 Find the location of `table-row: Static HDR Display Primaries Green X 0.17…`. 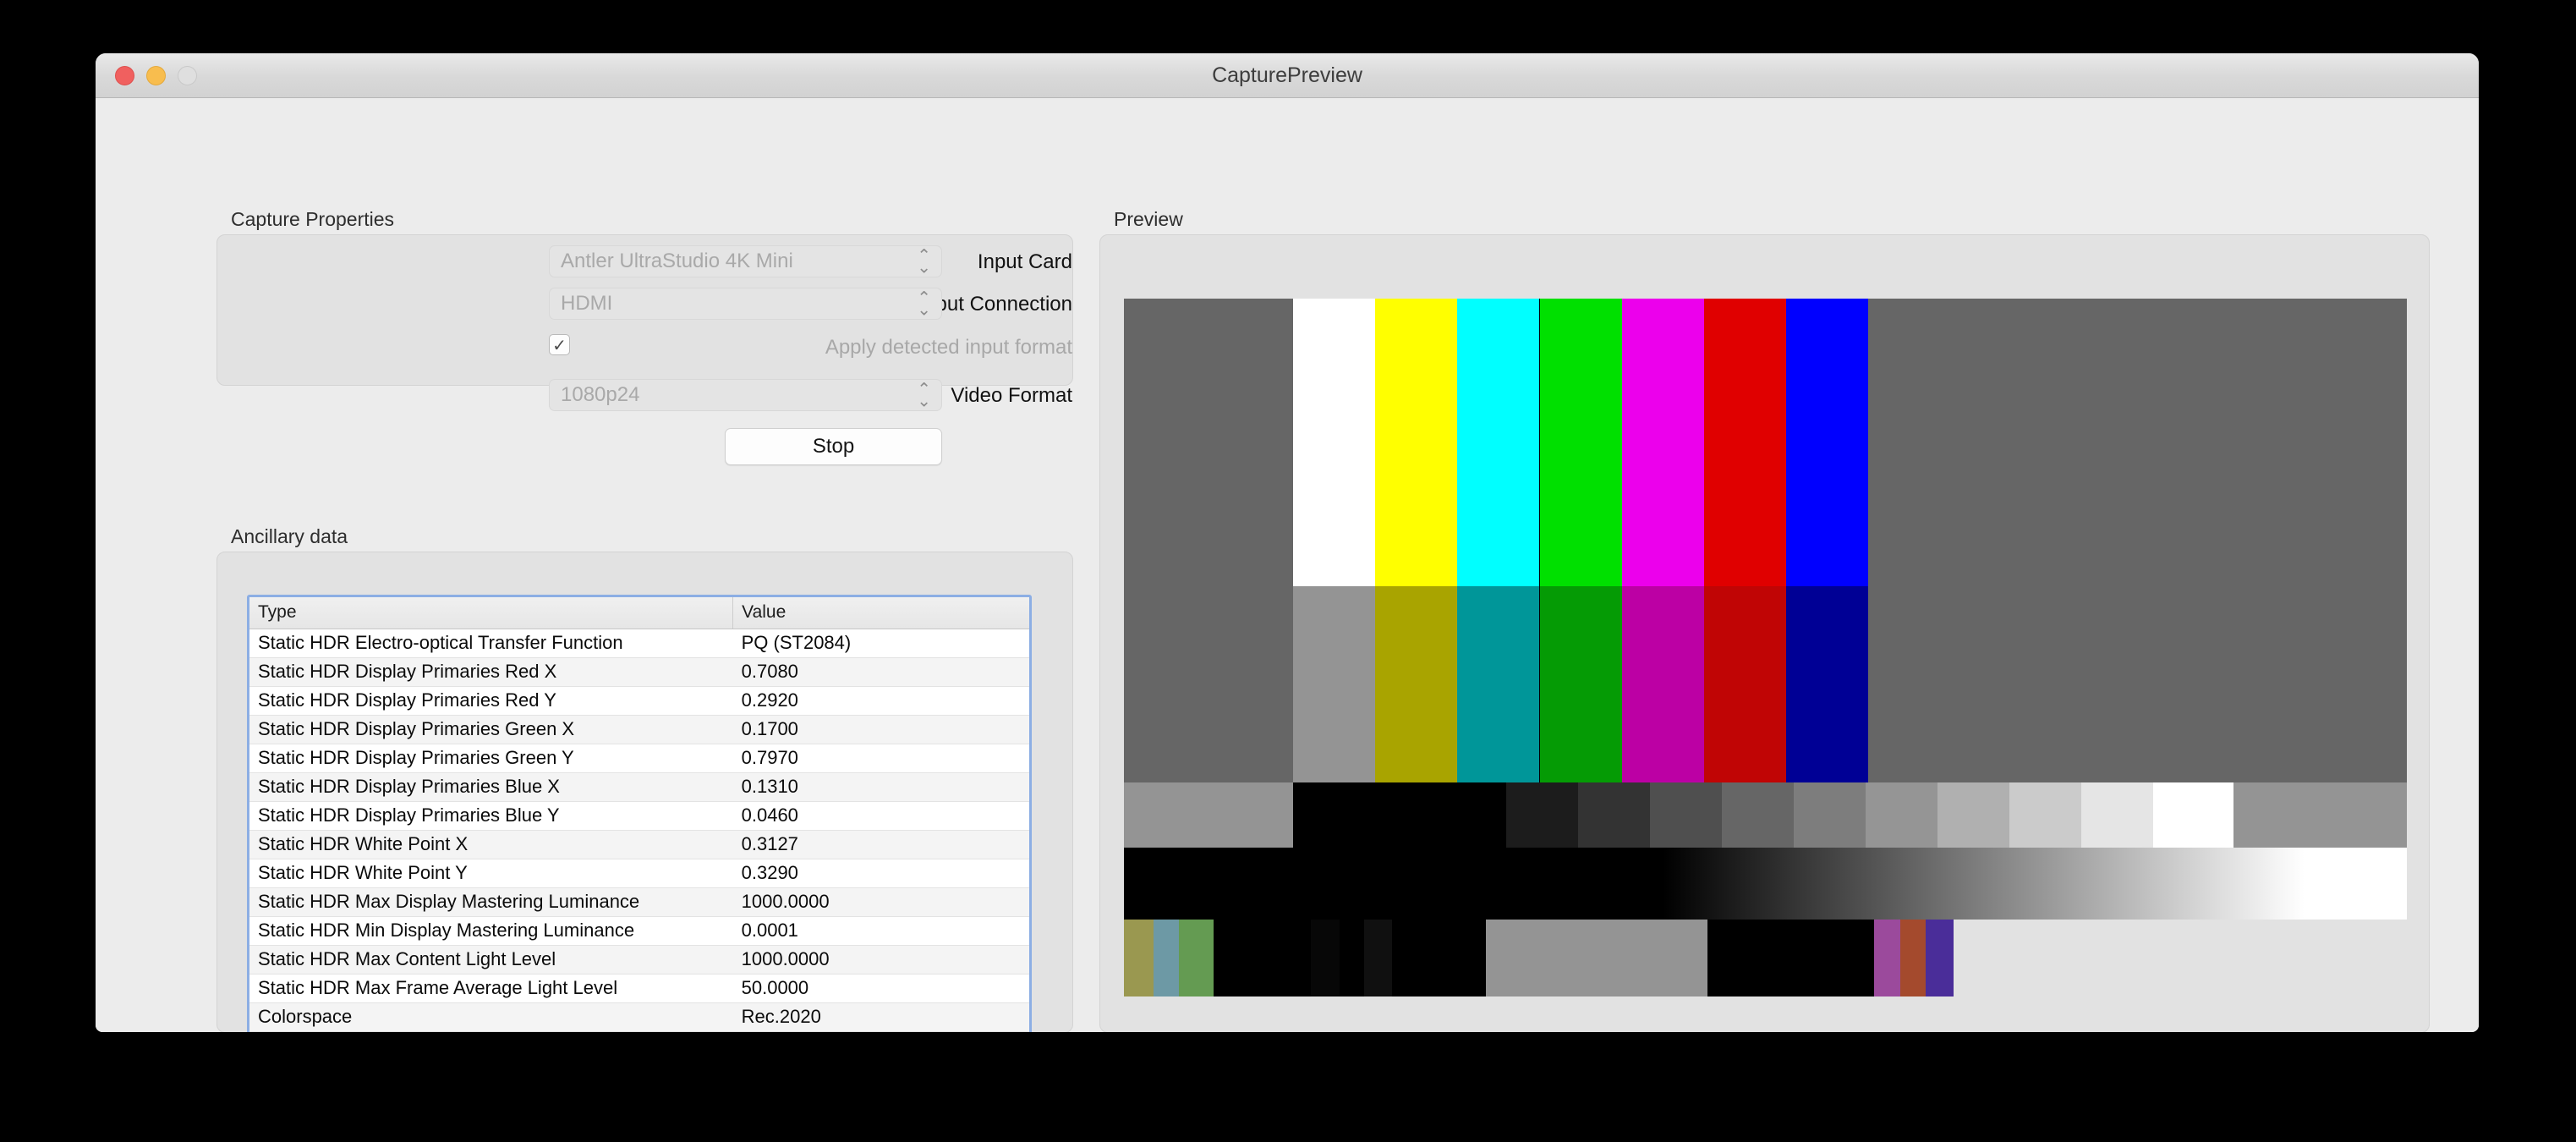

table-row: Static HDR Display Primaries Green X 0.17… is located at coordinates (639, 729).